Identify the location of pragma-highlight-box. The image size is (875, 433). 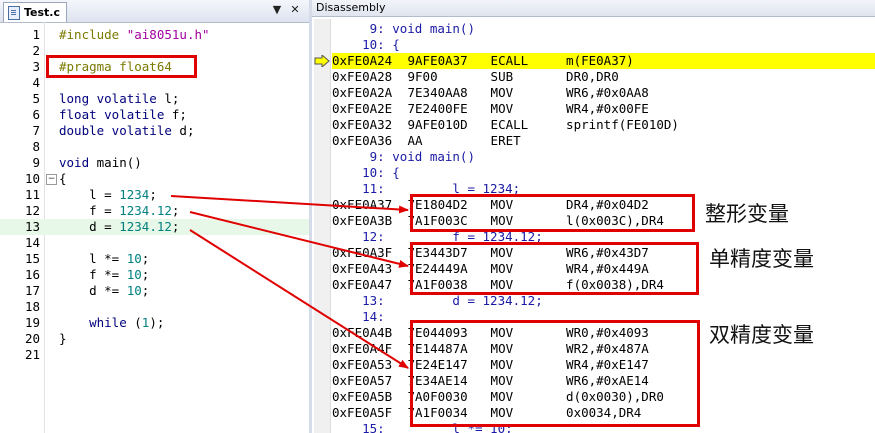
(121, 66).